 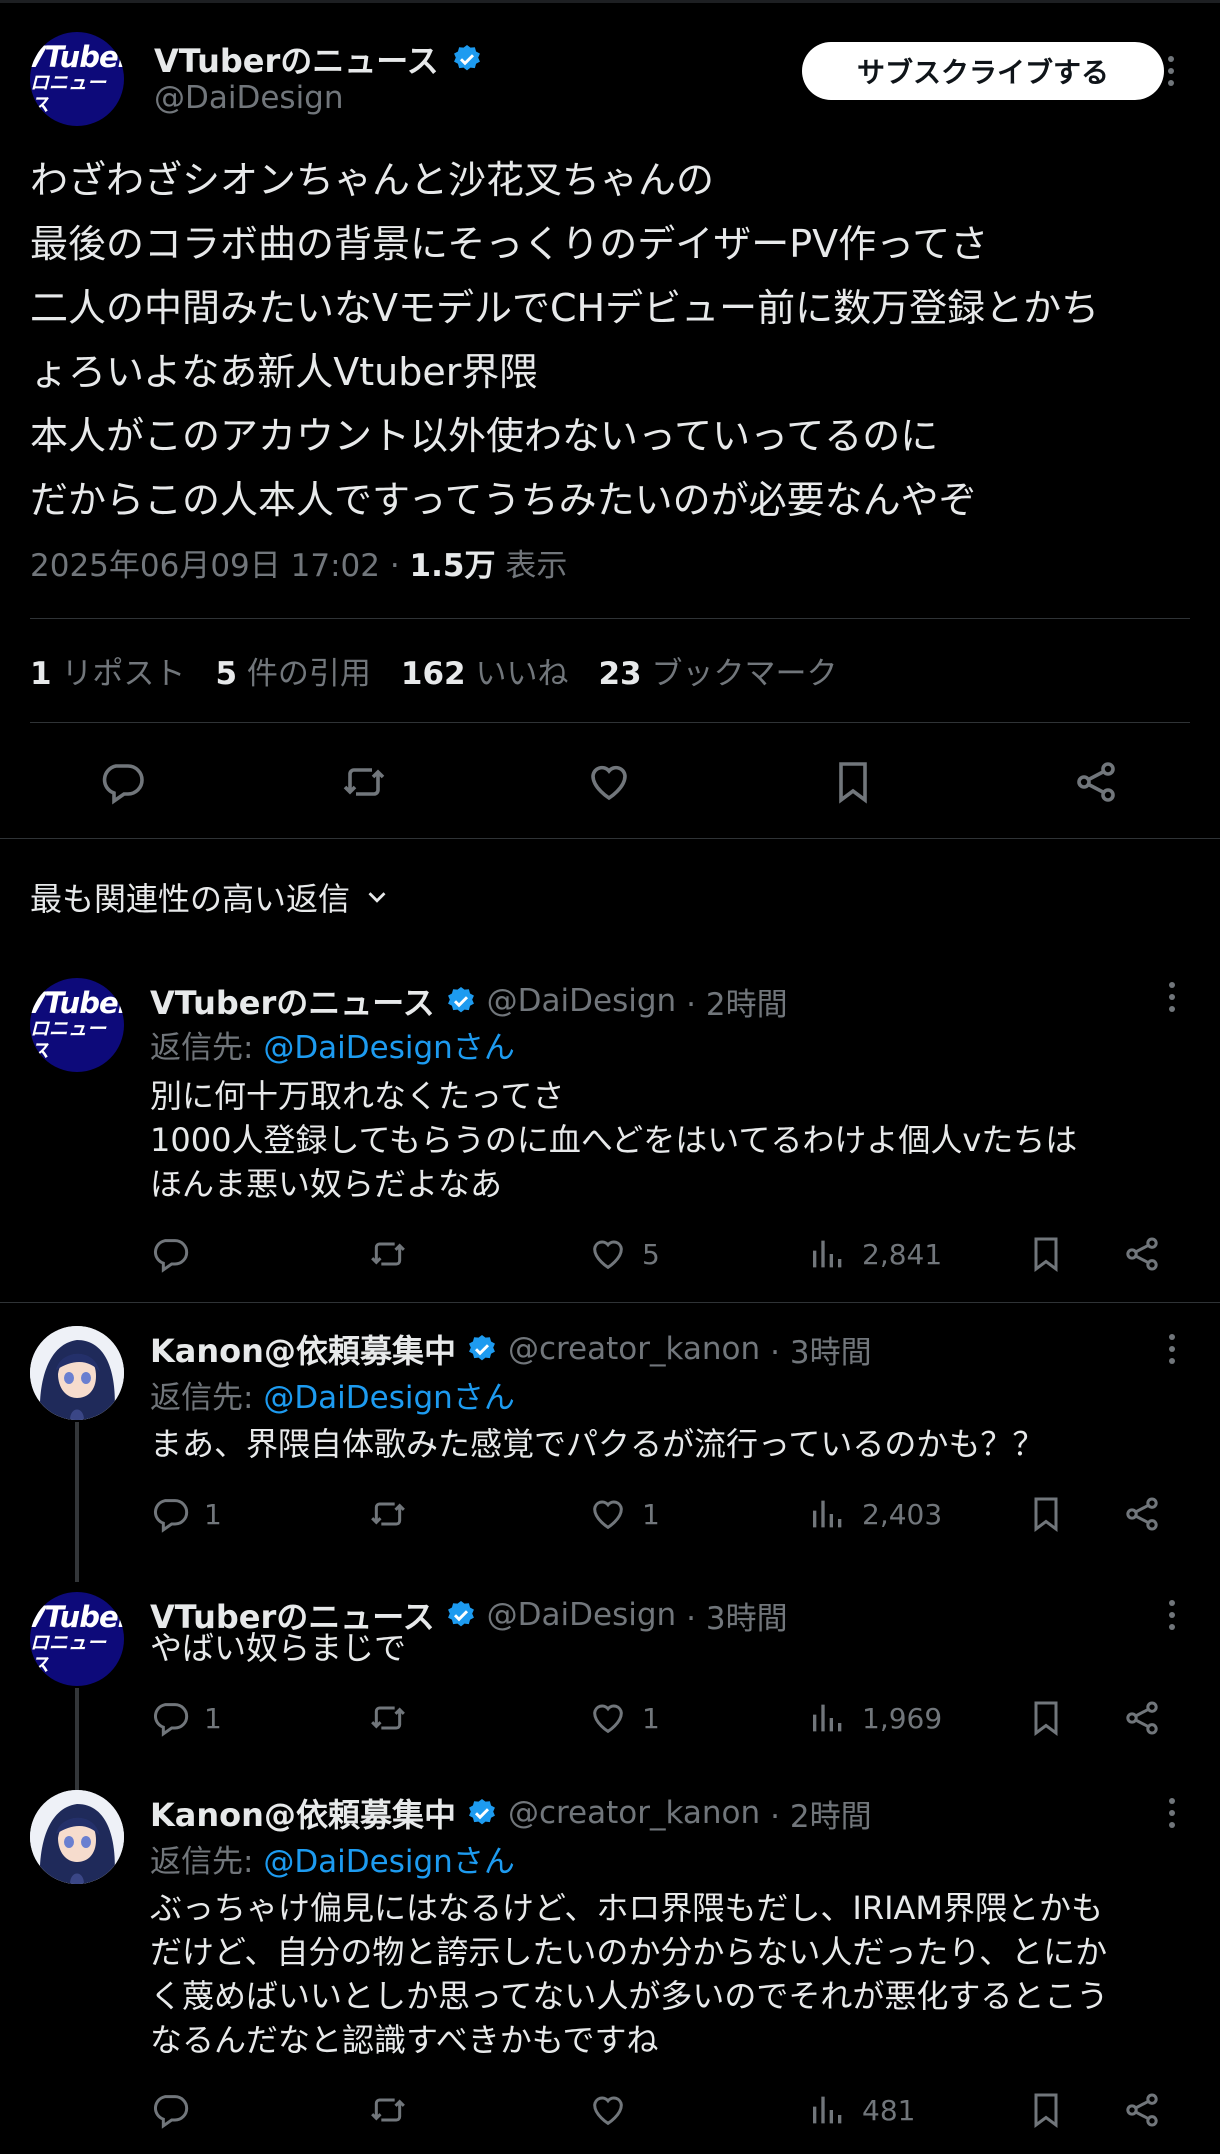 I want to click on like-action, so click(x=615, y=2110).